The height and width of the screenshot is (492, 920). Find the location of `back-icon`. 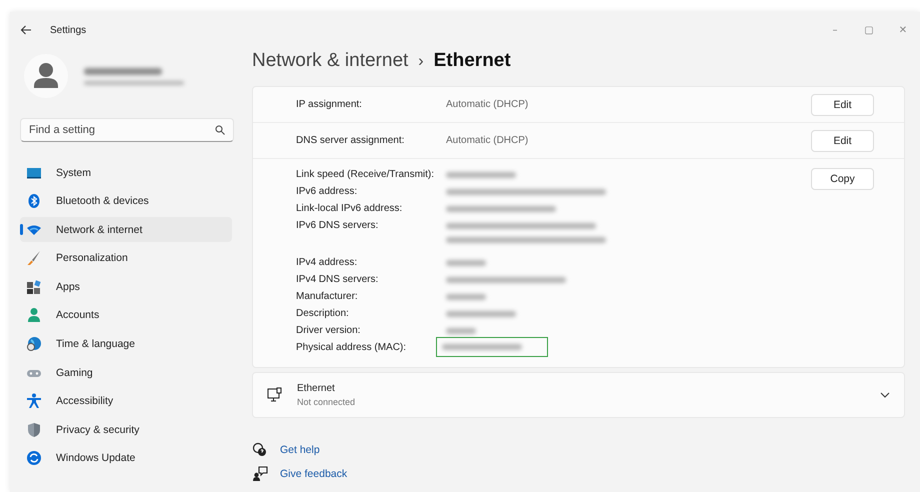

back-icon is located at coordinates (26, 30).